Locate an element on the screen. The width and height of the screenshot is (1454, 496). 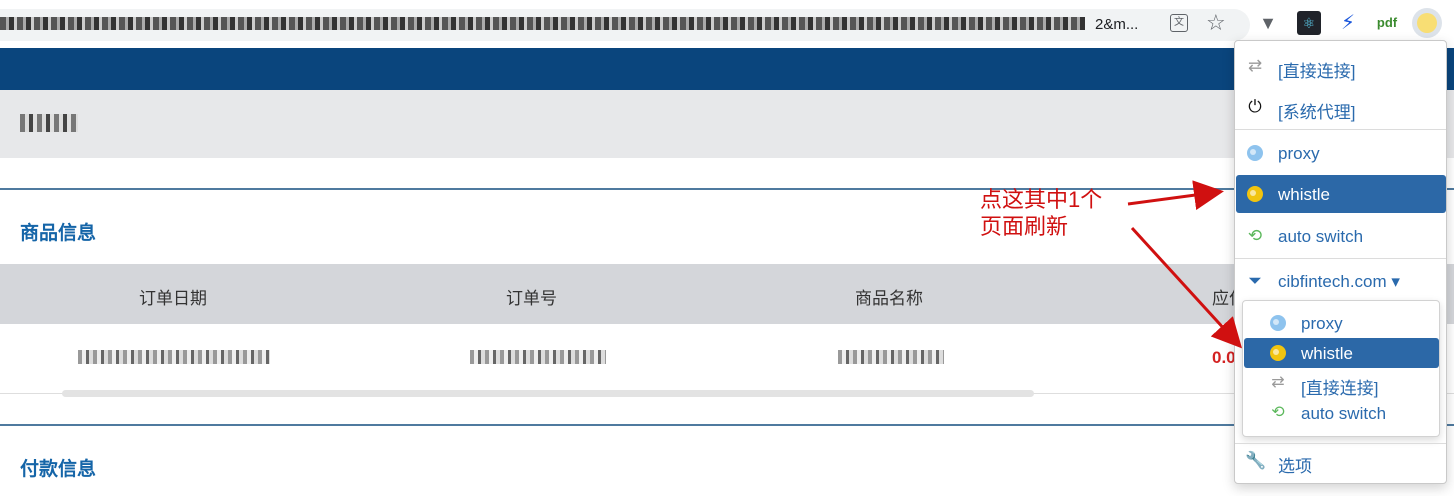
menu-item-whistle: whistle is located at coordinates (1341, 194).